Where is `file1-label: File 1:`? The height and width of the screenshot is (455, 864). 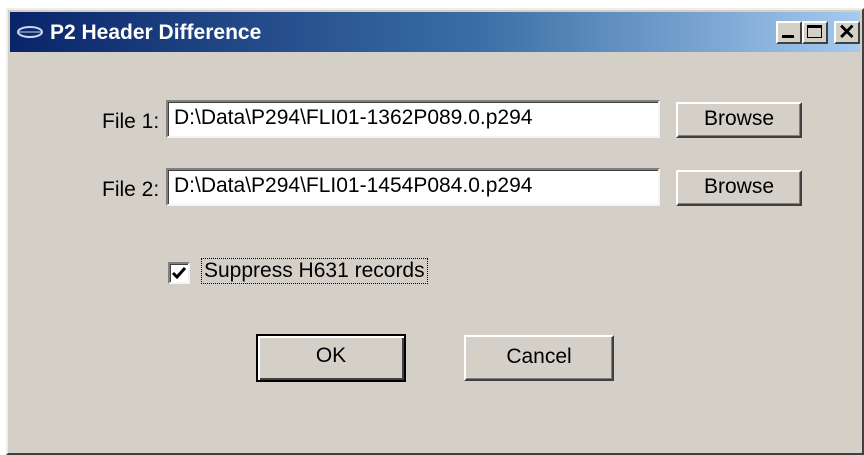 file1-label: File 1: is located at coordinates (131, 121).